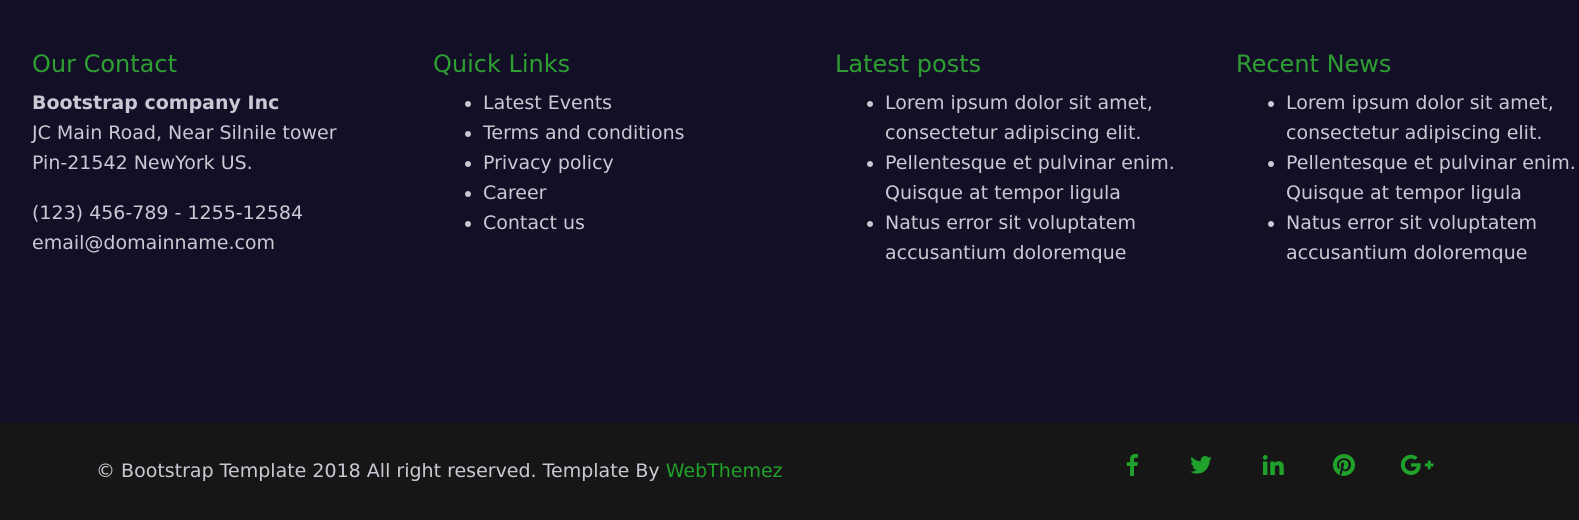 The height and width of the screenshot is (520, 1579). Describe the element at coordinates (156, 103) in the screenshot. I see `company-name: Bootstrap company Inc` at that location.